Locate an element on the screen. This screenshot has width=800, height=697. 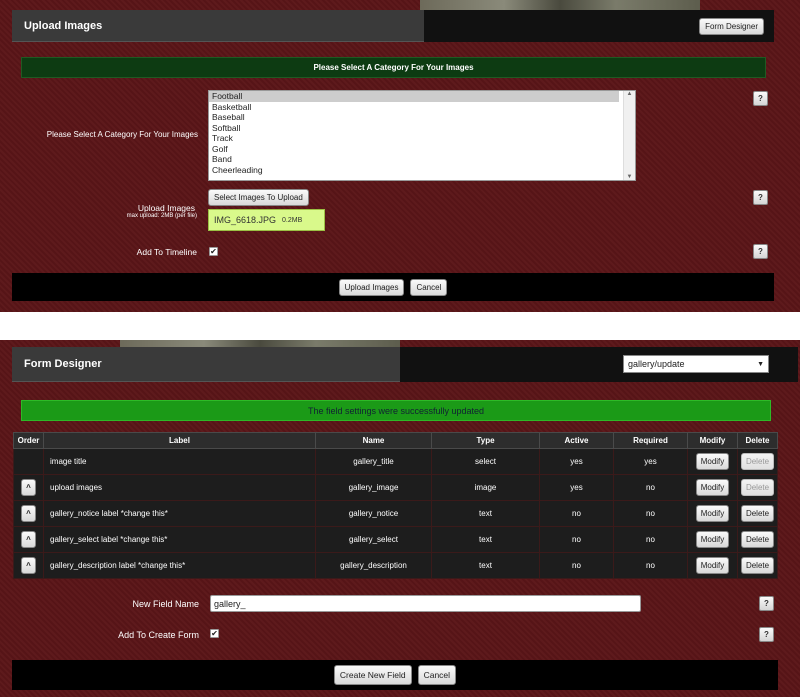
upload-images-button: Upload Images is located at coordinates (371, 287).